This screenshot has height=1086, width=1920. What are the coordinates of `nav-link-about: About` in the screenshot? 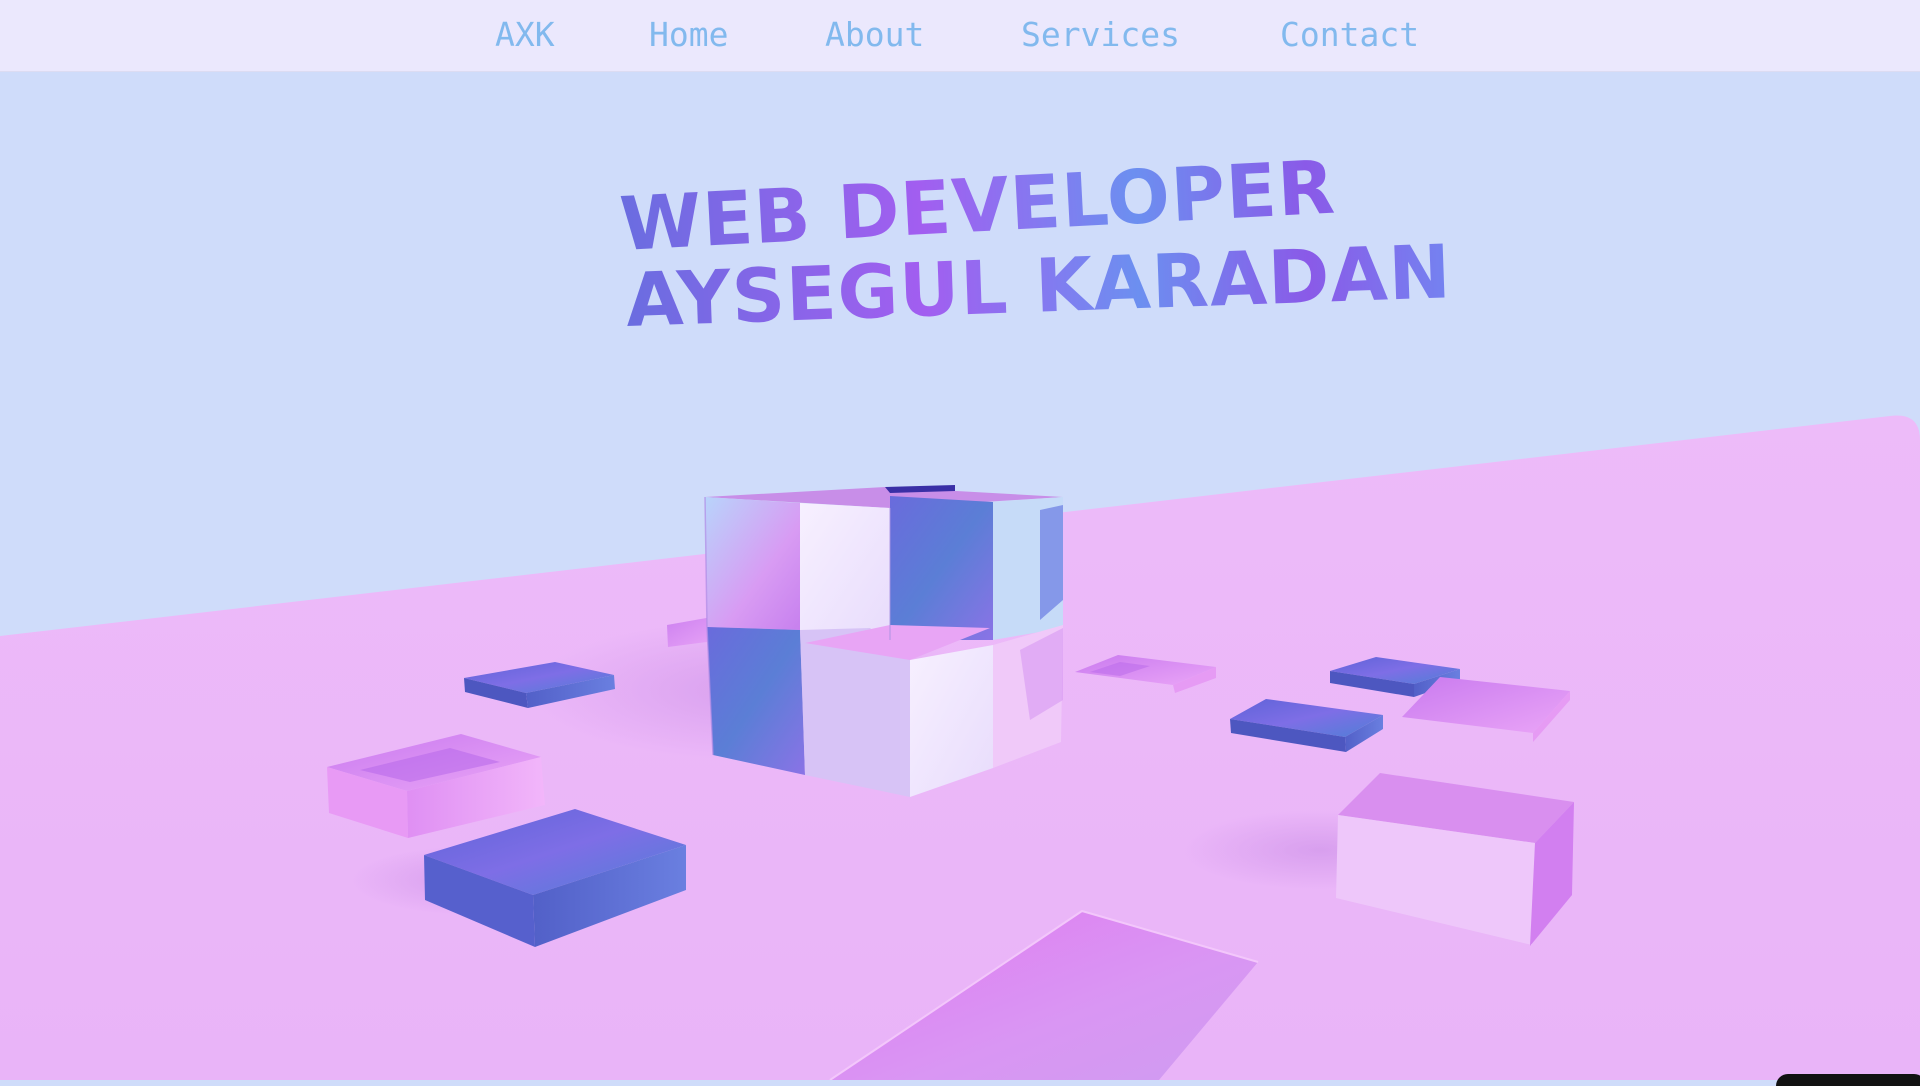 It's located at (874, 35).